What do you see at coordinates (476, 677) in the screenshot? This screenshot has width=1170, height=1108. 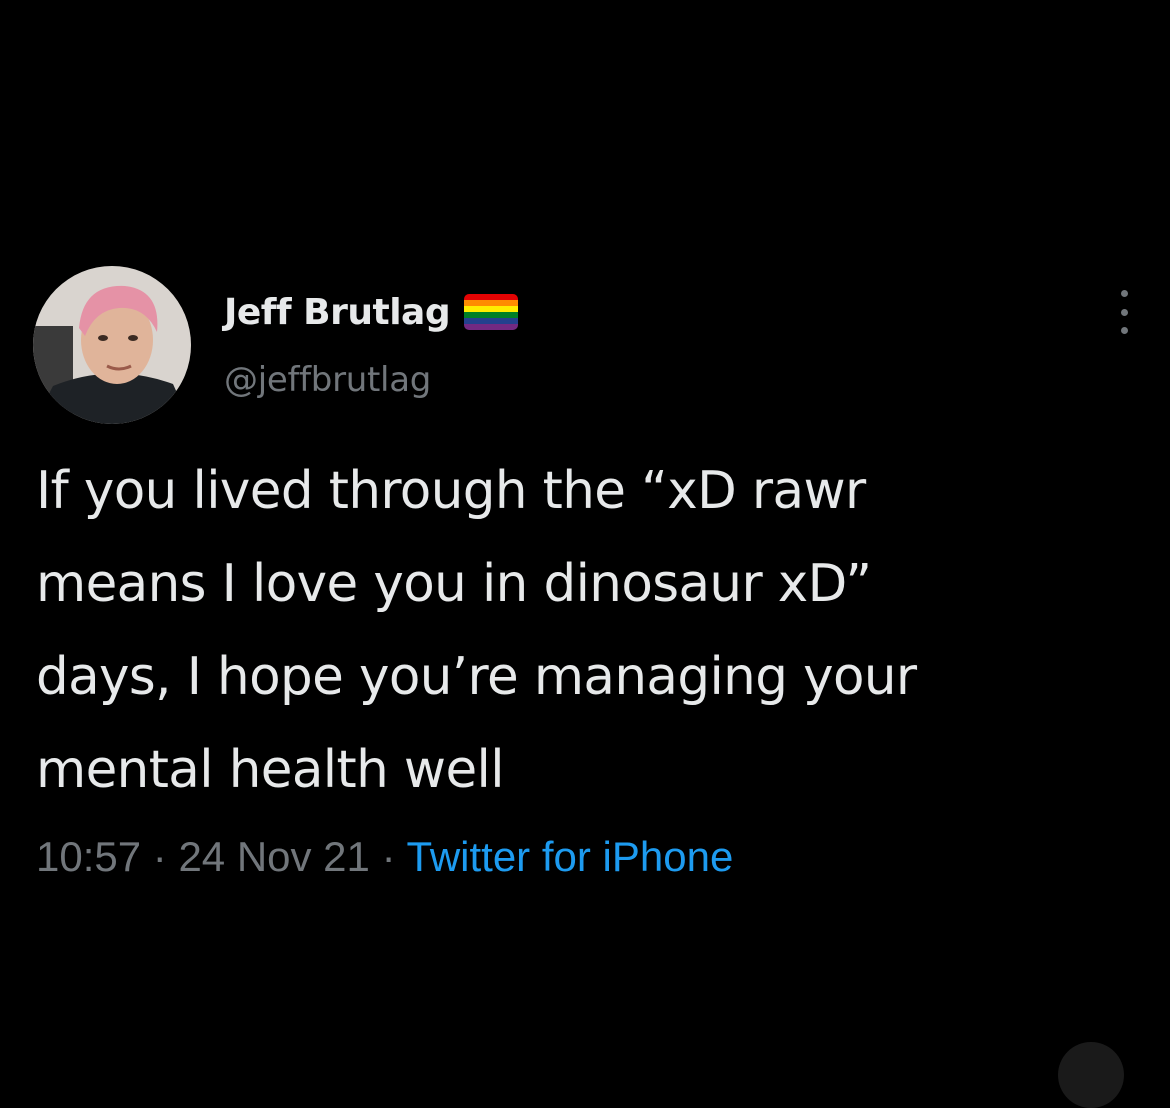 I see `tweet-text-line: days, I hope you’re managing your` at bounding box center [476, 677].